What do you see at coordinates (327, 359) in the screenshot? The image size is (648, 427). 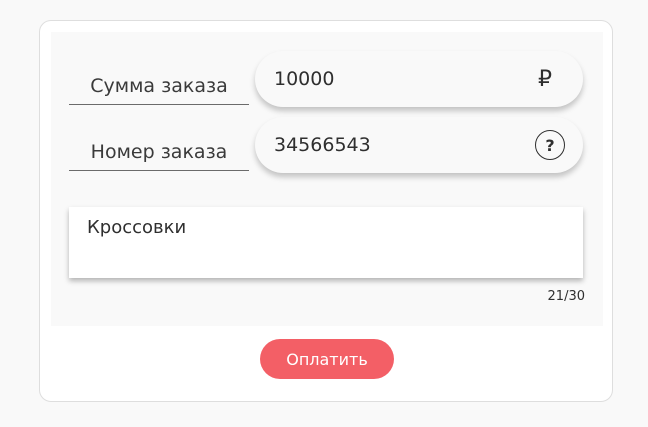 I see `pay-button: Оплатить` at bounding box center [327, 359].